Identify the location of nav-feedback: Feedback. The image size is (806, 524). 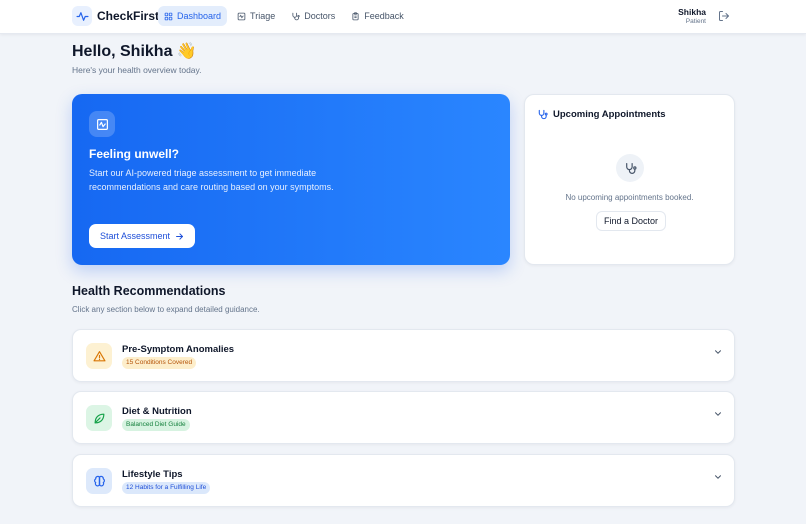
(377, 16).